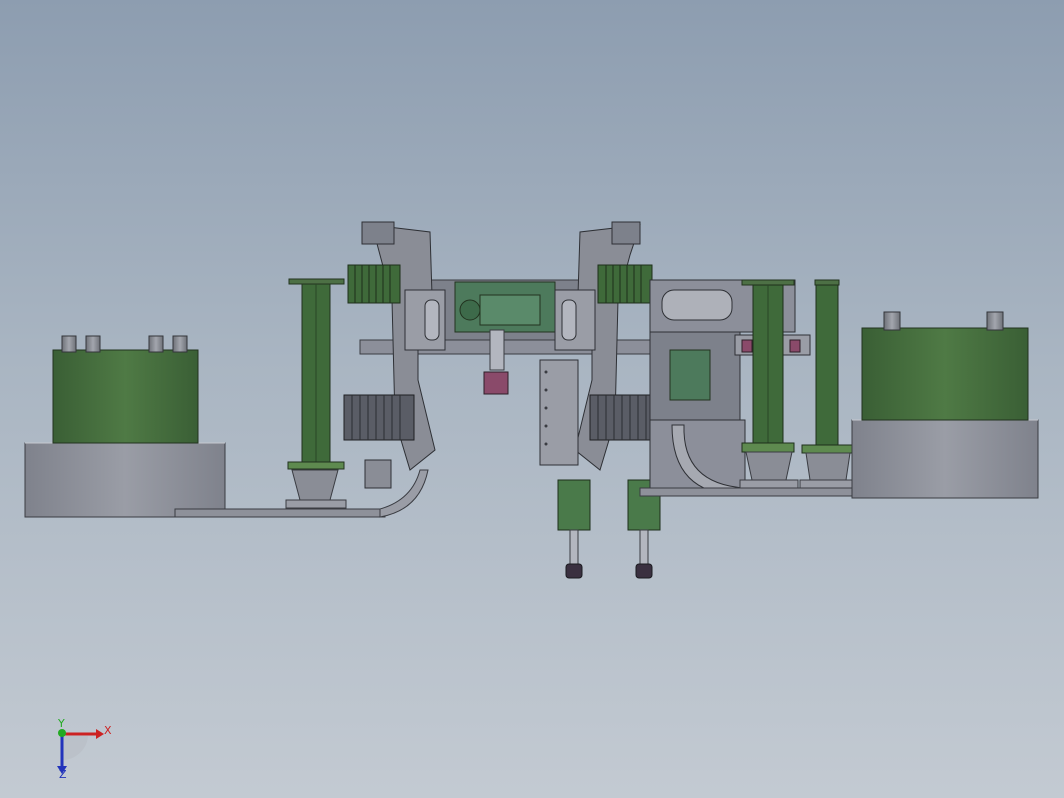 The image size is (1064, 798). What do you see at coordinates (394, 355) in the screenshot?
I see `left-clamp-arm` at bounding box center [394, 355].